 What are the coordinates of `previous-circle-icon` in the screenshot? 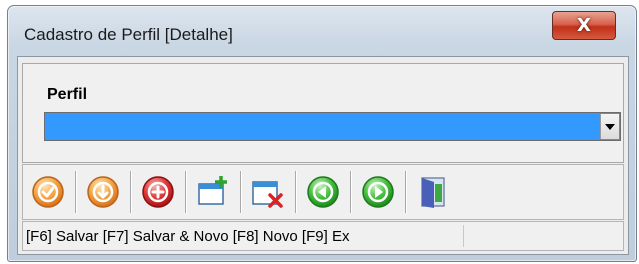 It's located at (323, 192).